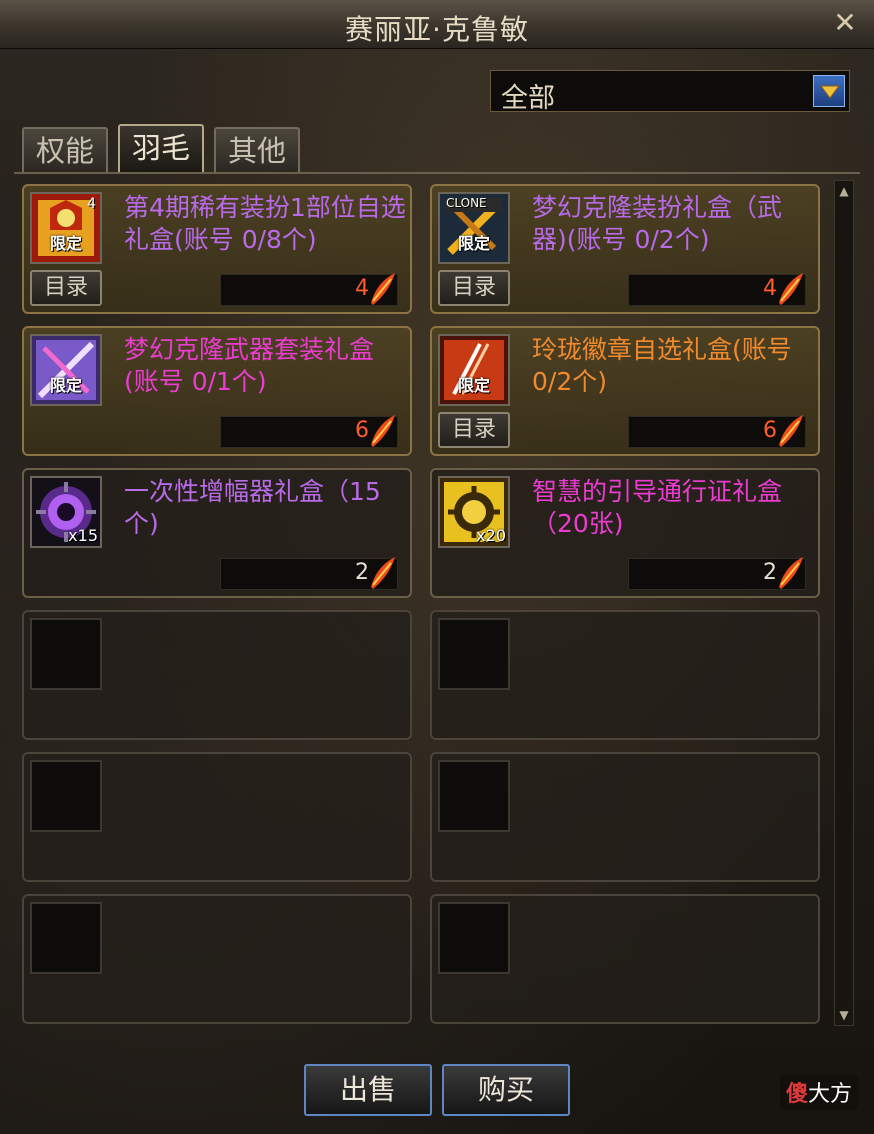 This screenshot has width=874, height=1134. What do you see at coordinates (844, 603) in the screenshot?
I see `list-scrollbar: ▲ ▼` at bounding box center [844, 603].